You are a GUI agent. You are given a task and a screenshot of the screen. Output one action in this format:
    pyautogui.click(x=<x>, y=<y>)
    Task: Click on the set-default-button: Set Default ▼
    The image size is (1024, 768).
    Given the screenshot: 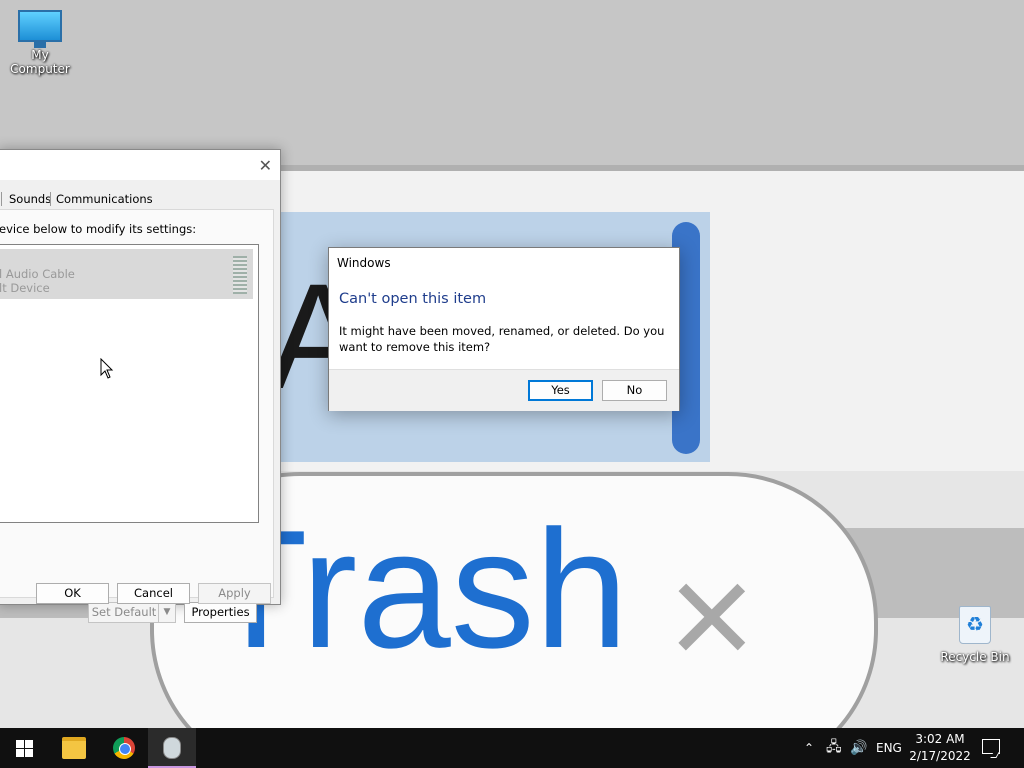 What is the action you would take?
    pyautogui.click(x=132, y=612)
    